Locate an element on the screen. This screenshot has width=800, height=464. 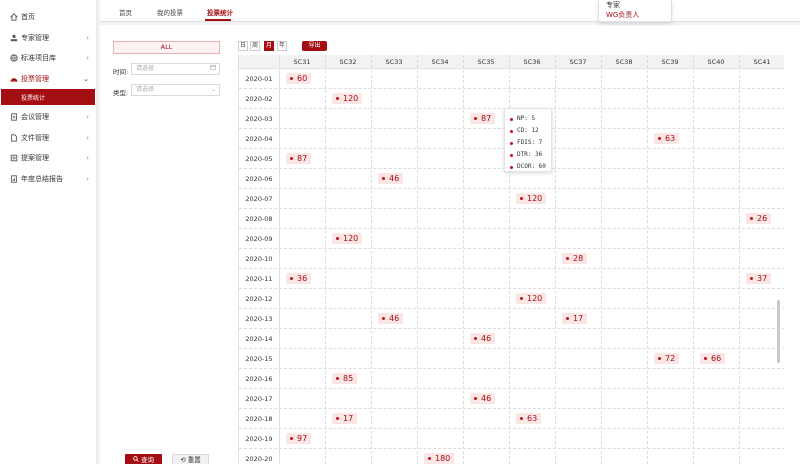
row-period-label: 2020-10 is located at coordinates (259, 259).